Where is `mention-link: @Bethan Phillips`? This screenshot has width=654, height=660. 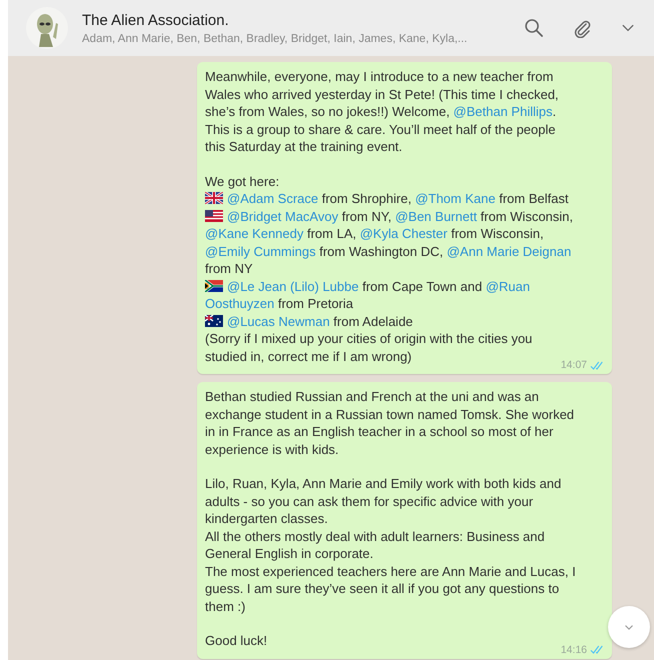
mention-link: @Bethan Phillips is located at coordinates (502, 111).